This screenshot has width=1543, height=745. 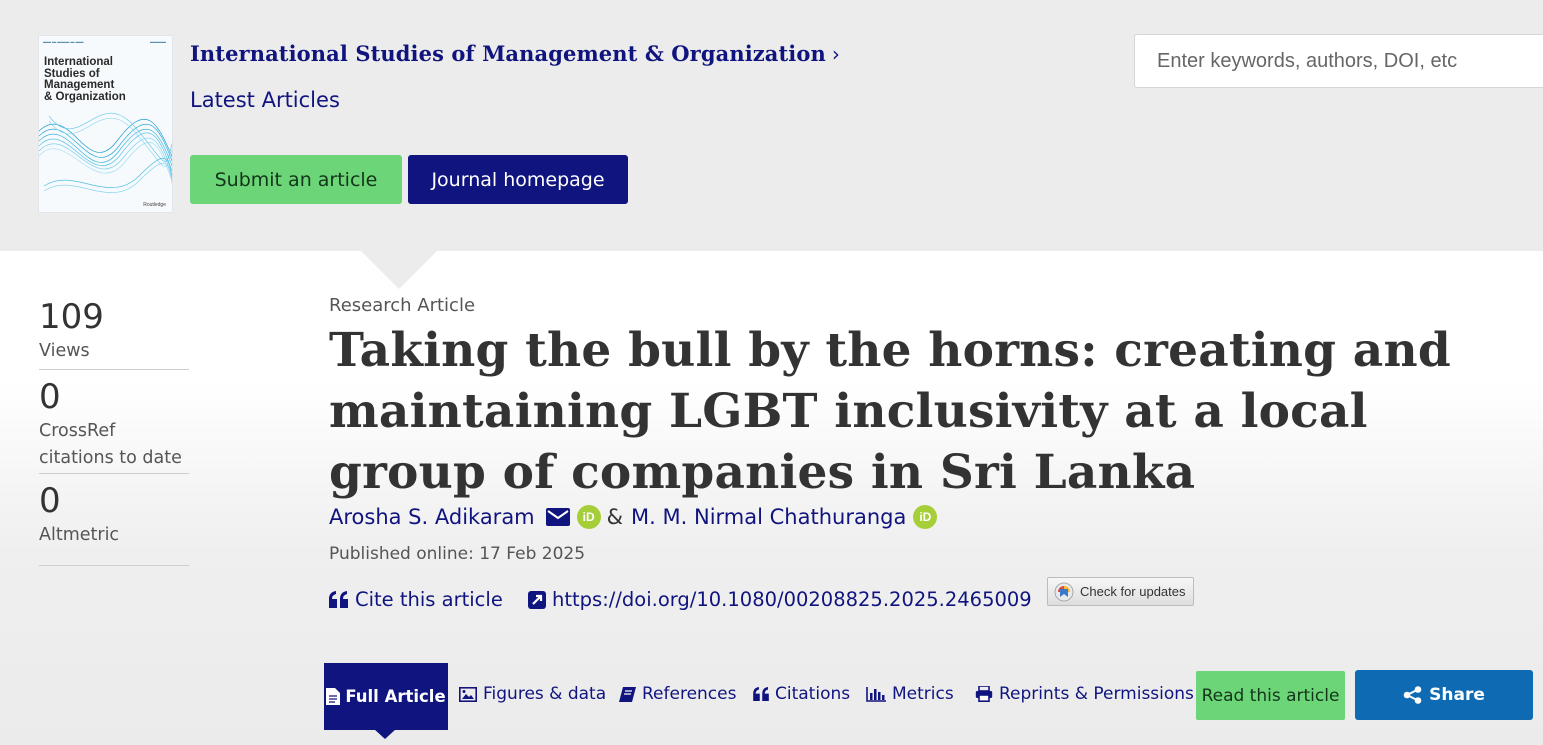 I want to click on cover-issn: ▬▬▬▬, so click(x=158, y=41).